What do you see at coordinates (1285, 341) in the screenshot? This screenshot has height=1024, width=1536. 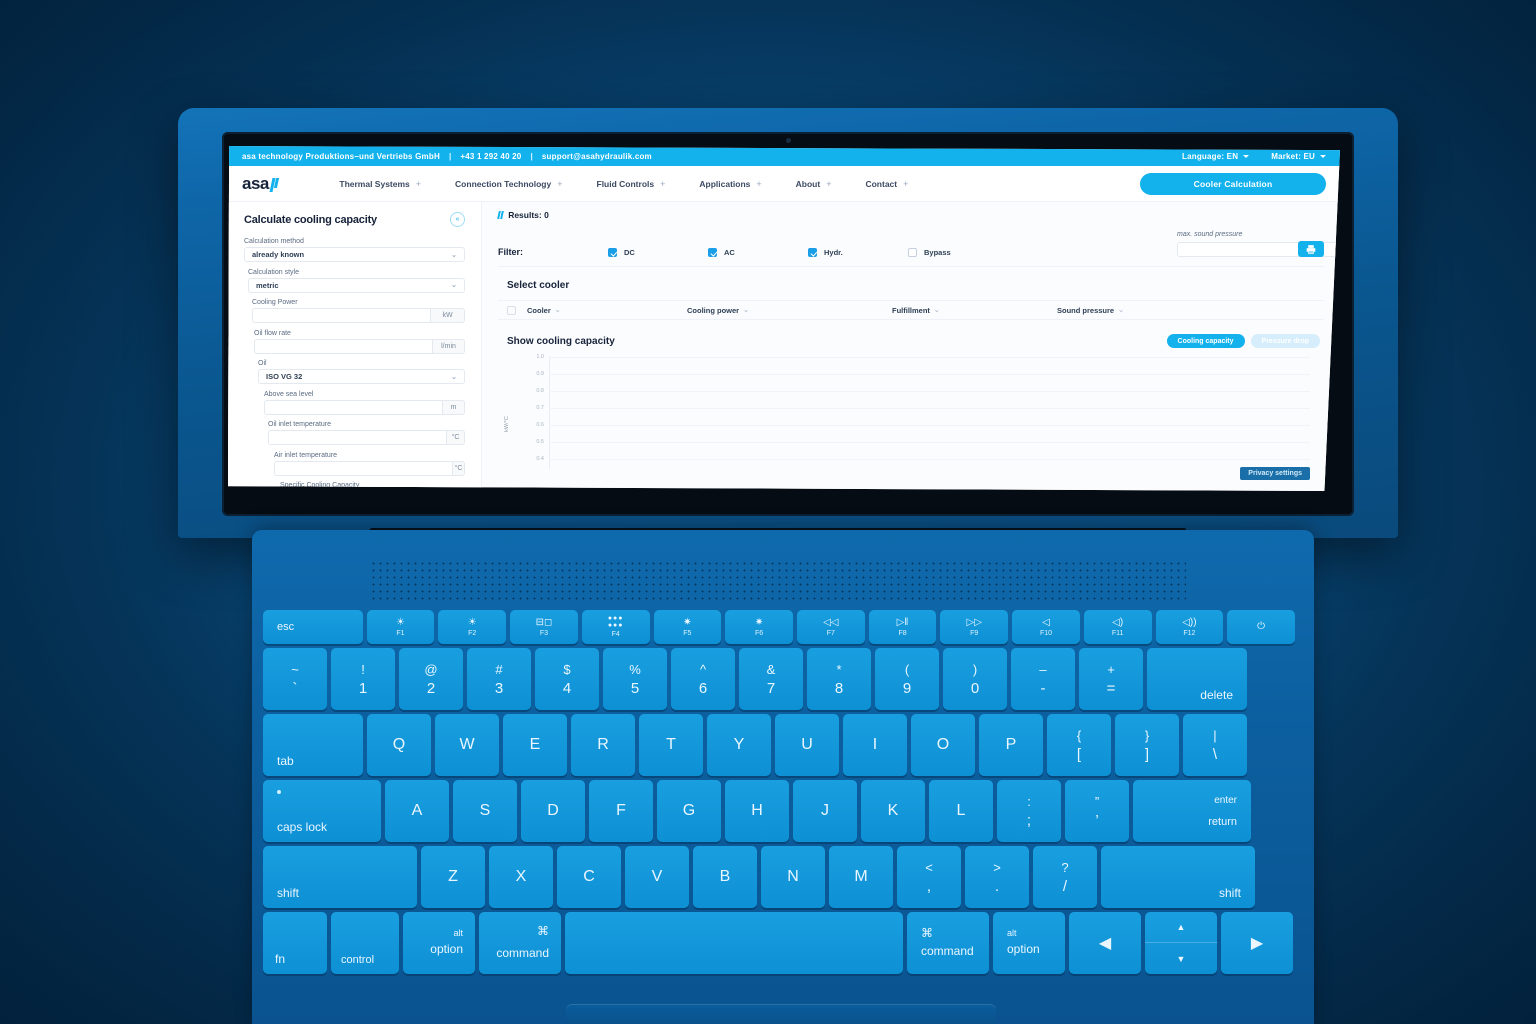 I see `toggle-pressure-drop: Pressure drop` at bounding box center [1285, 341].